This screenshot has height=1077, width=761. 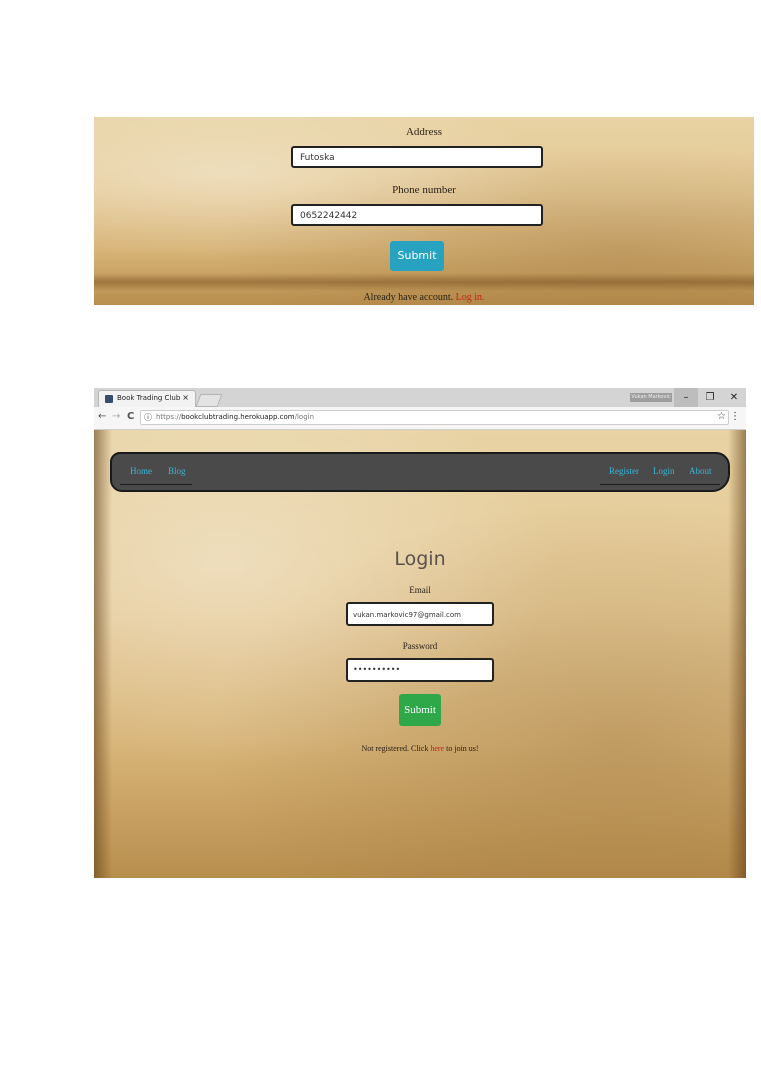 I want to click on restore-icon: ❐, so click(x=710, y=397).